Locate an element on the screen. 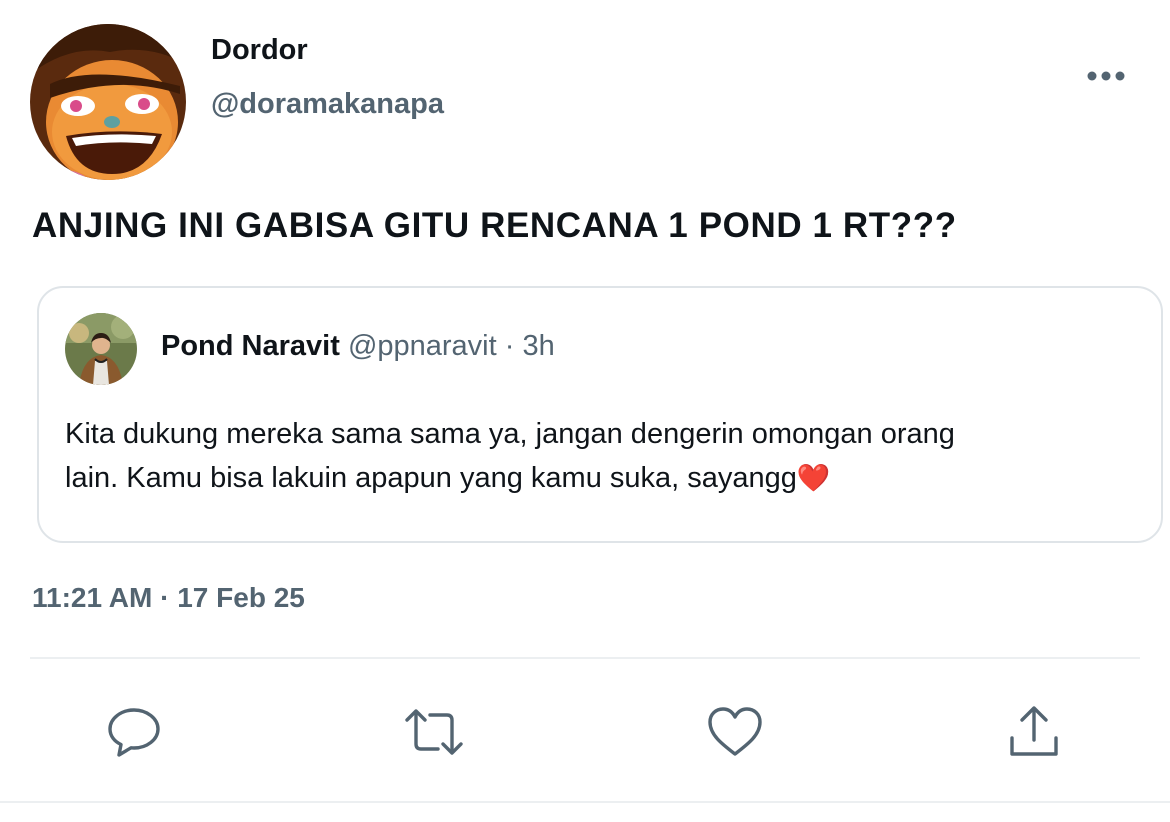 This screenshot has height=822, width=1170. author-avatar is located at coordinates (108, 102).